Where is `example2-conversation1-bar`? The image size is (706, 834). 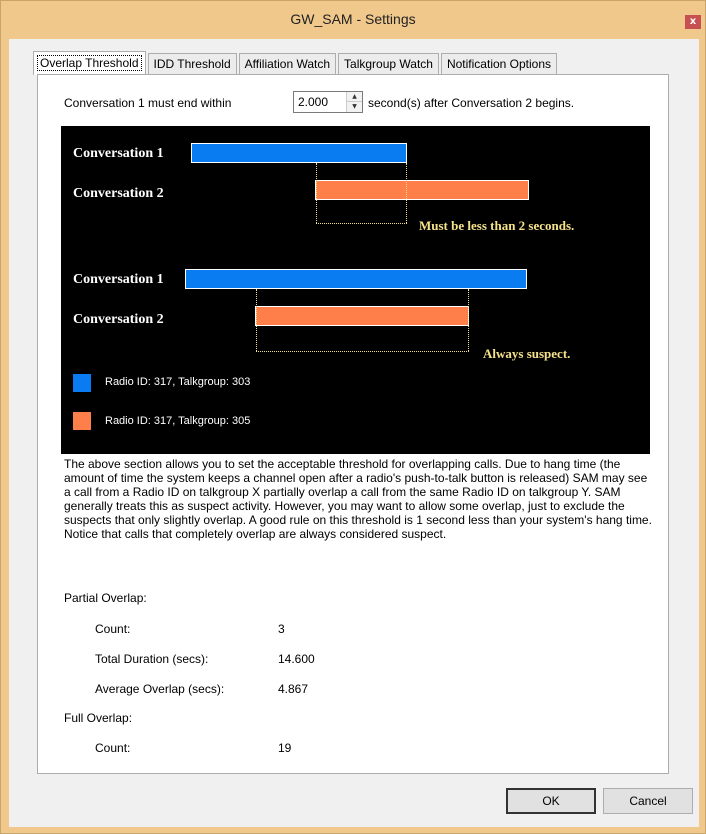
example2-conversation1-bar is located at coordinates (356, 279).